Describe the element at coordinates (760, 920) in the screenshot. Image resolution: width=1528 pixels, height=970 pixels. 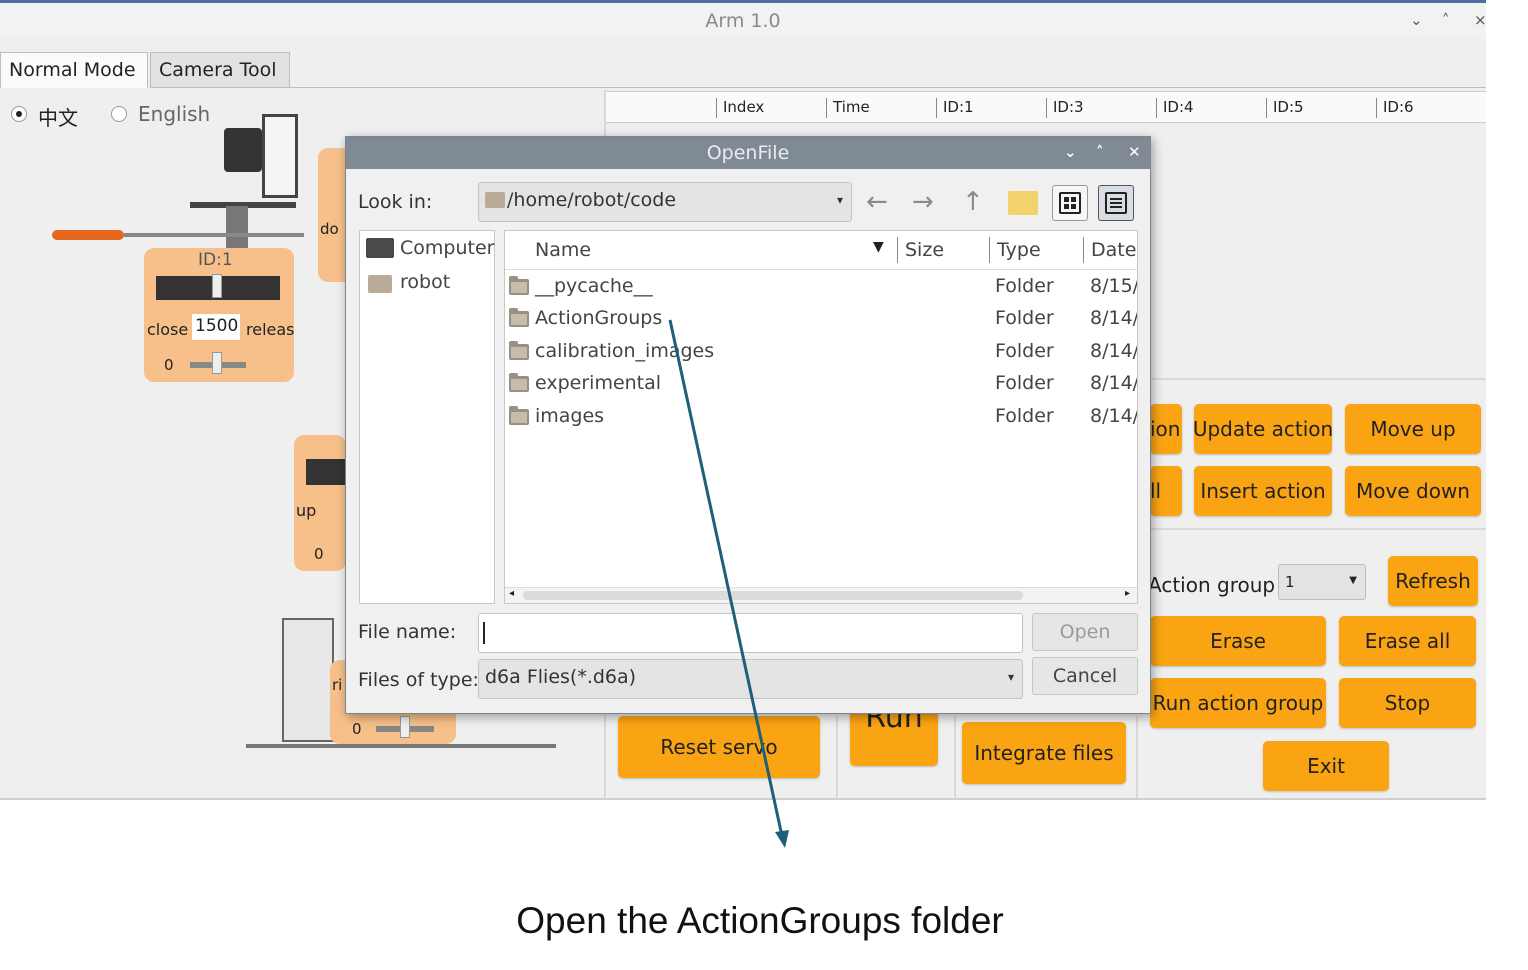
I see `annotation-caption: Open the ActionGroups folder` at that location.